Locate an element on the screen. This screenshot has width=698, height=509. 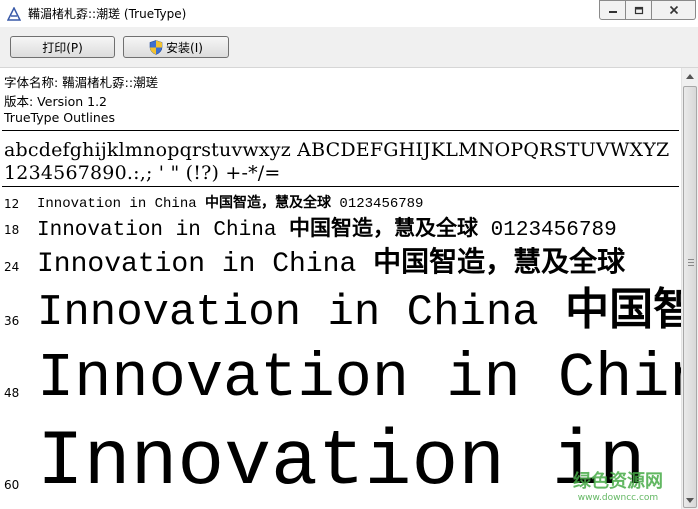
watermark: 绿色资源网 www.downcc.com is located at coordinates (618, 485).